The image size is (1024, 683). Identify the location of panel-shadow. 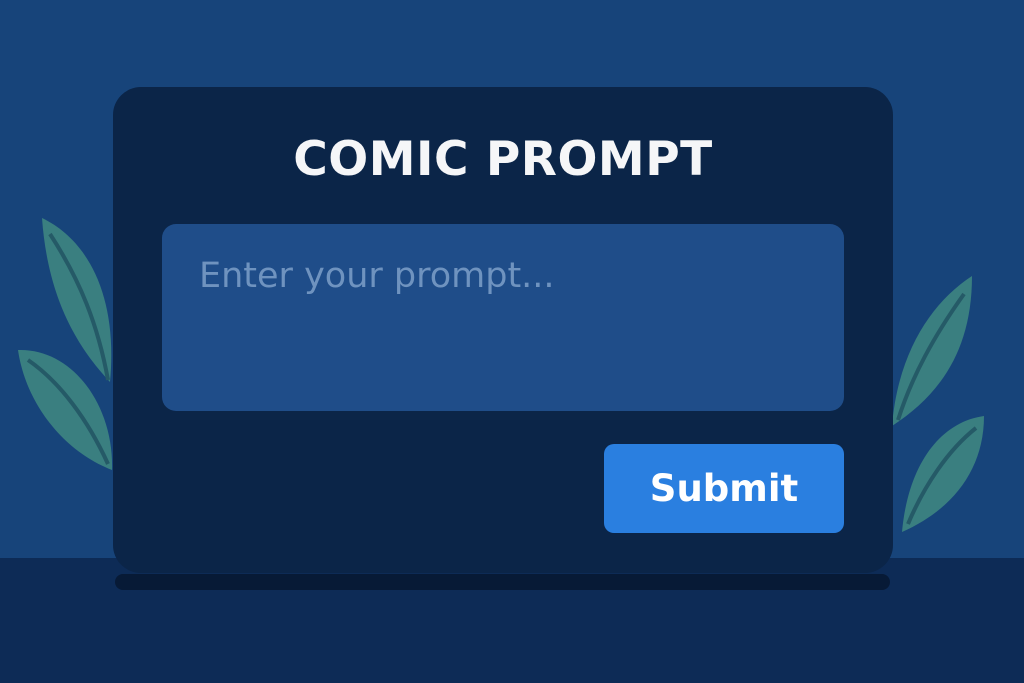
(502, 582).